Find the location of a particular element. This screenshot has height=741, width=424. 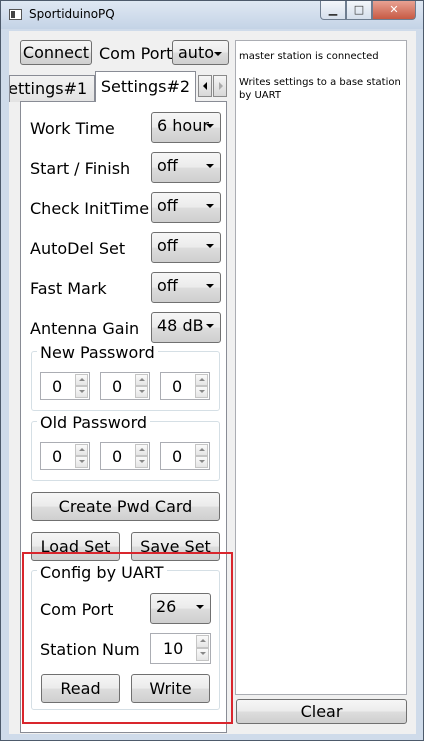

uart-com-port-label: Com Port is located at coordinates (77, 609).